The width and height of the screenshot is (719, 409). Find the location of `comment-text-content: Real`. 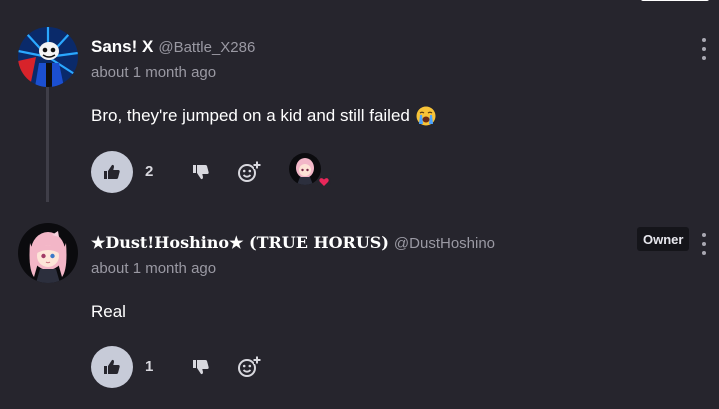

comment-text-content: Real is located at coordinates (108, 311).